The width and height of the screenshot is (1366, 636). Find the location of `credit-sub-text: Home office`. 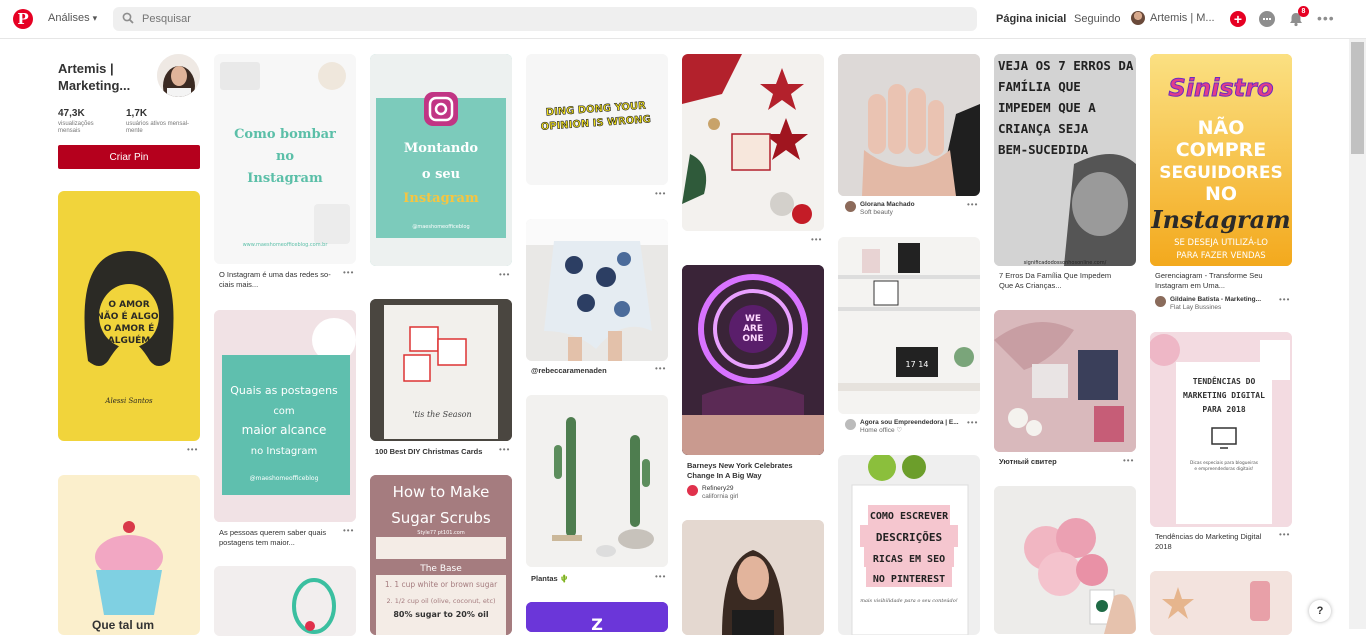

credit-sub-text: Home office is located at coordinates (877, 430).